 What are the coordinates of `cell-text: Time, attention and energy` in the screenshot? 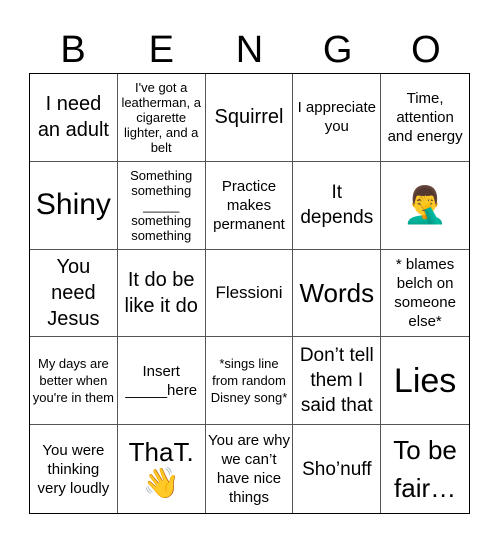 It's located at (425, 117).